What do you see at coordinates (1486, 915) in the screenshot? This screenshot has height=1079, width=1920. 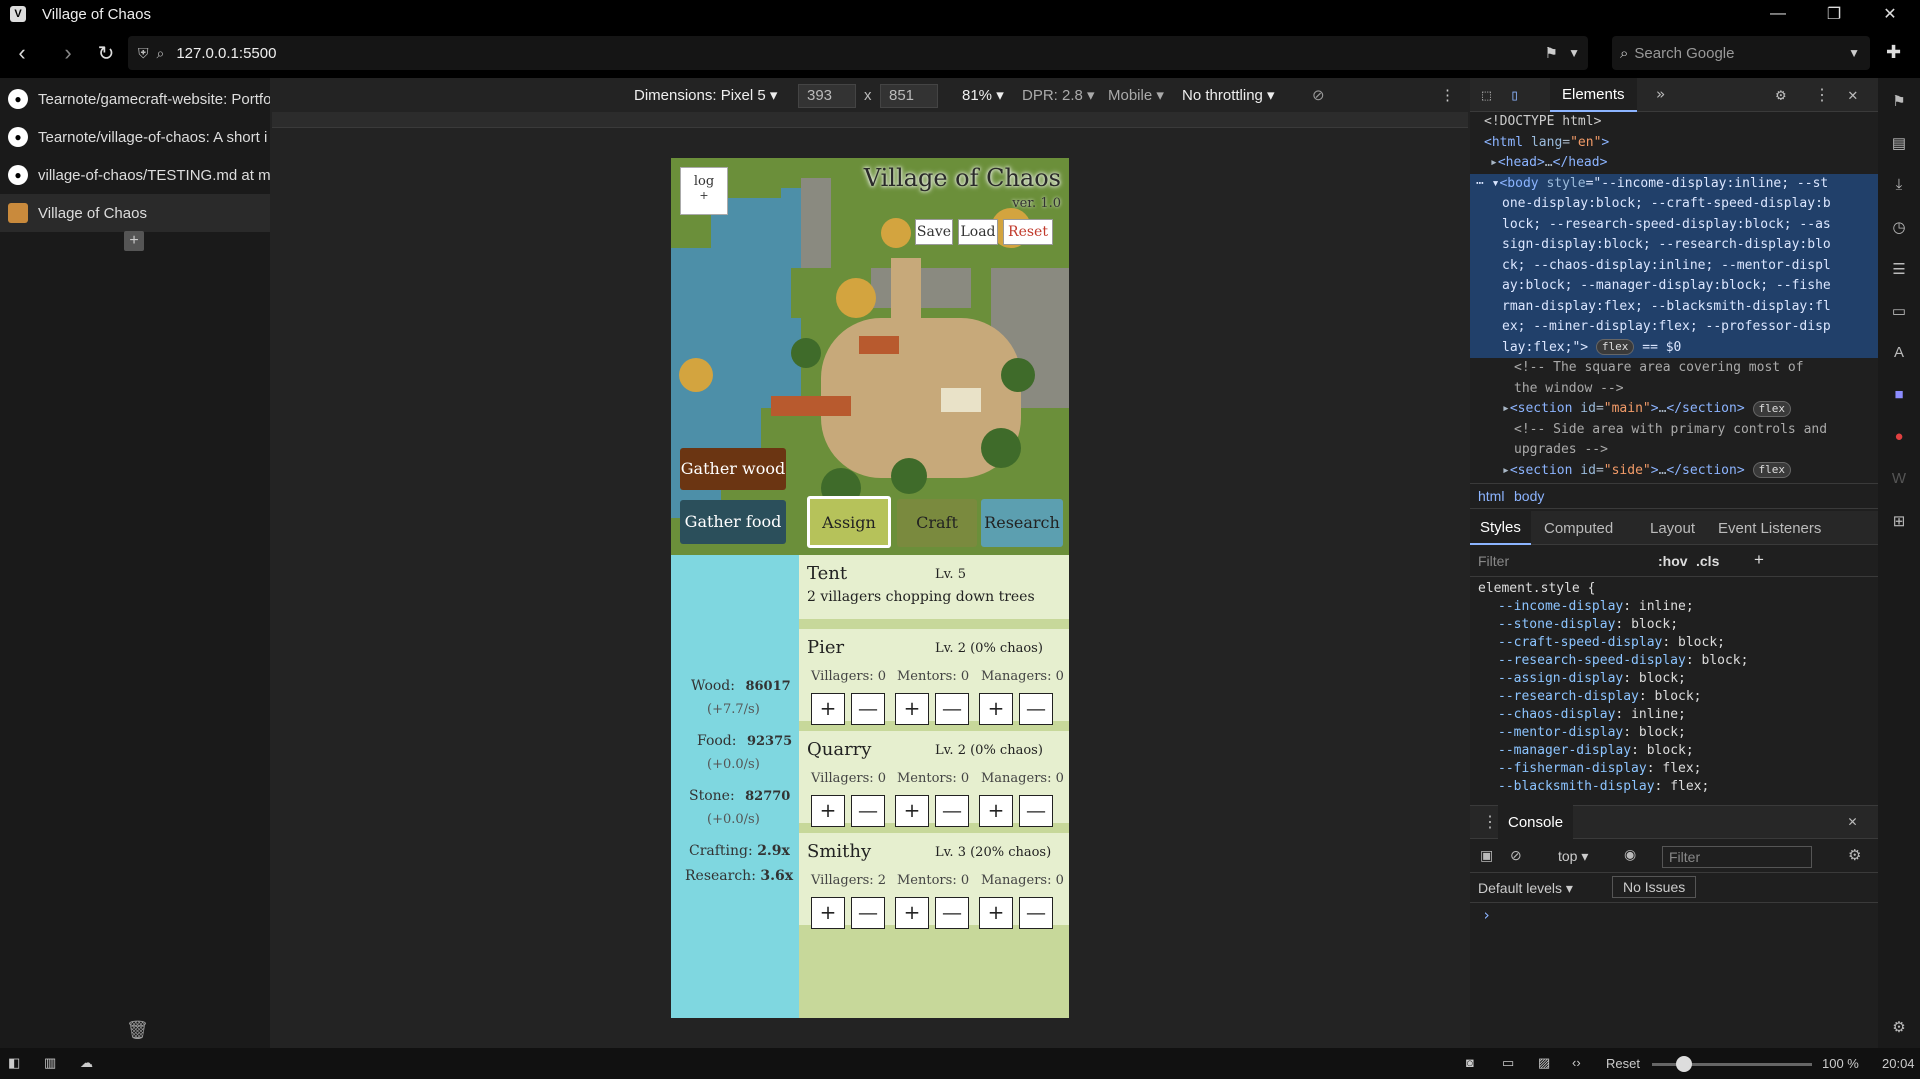 I see `console-prompt: ›` at bounding box center [1486, 915].